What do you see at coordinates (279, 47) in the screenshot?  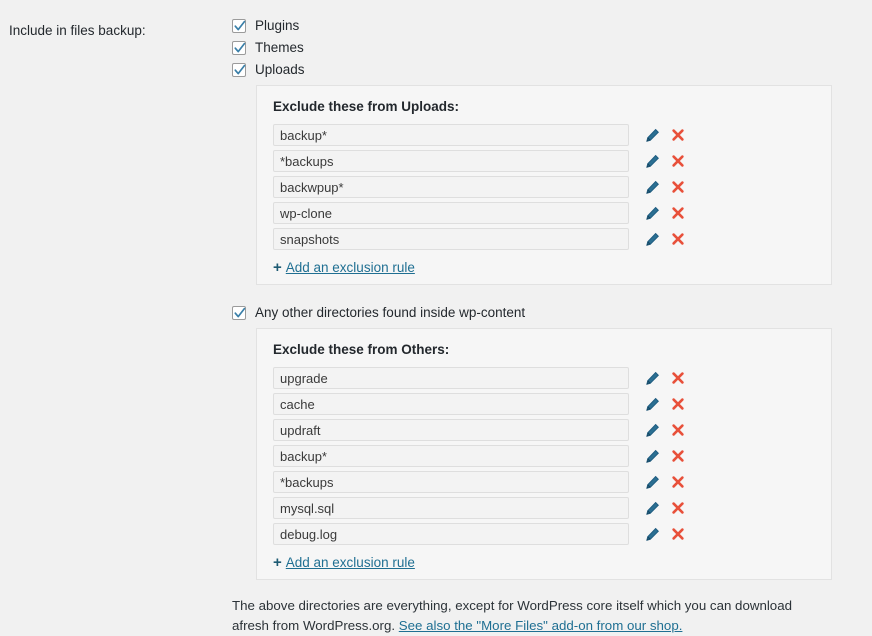 I see `checkbox-label-themes: Themes` at bounding box center [279, 47].